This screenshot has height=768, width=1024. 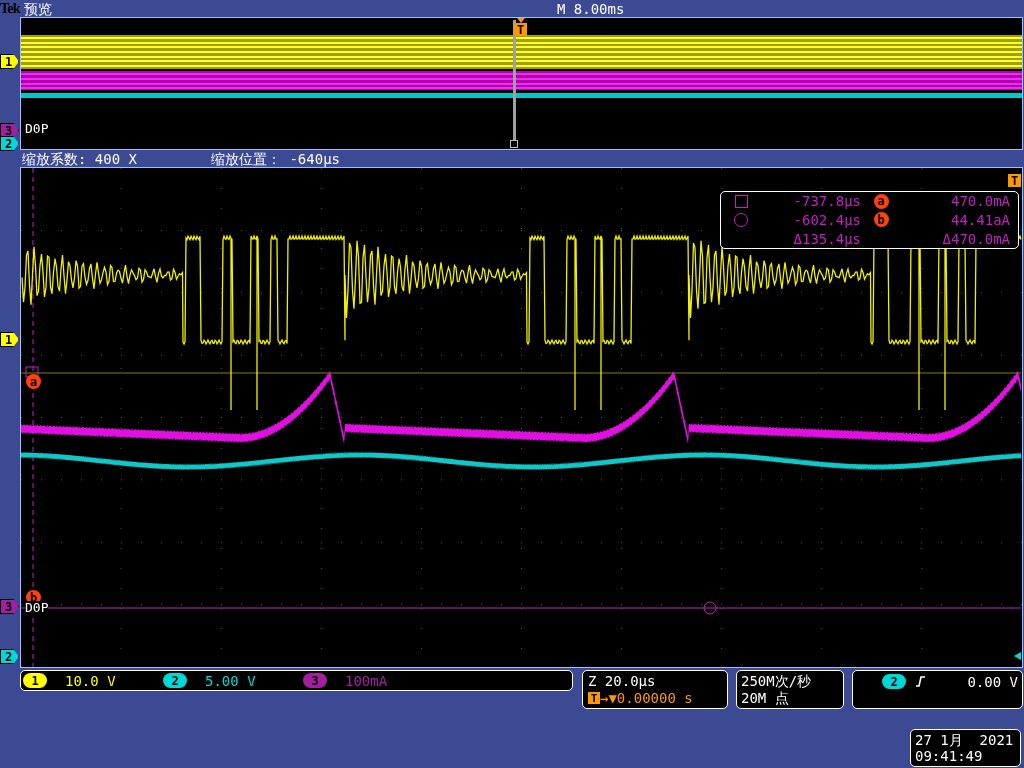 I want to click on channel-scale: 100mA, so click(x=366, y=680).